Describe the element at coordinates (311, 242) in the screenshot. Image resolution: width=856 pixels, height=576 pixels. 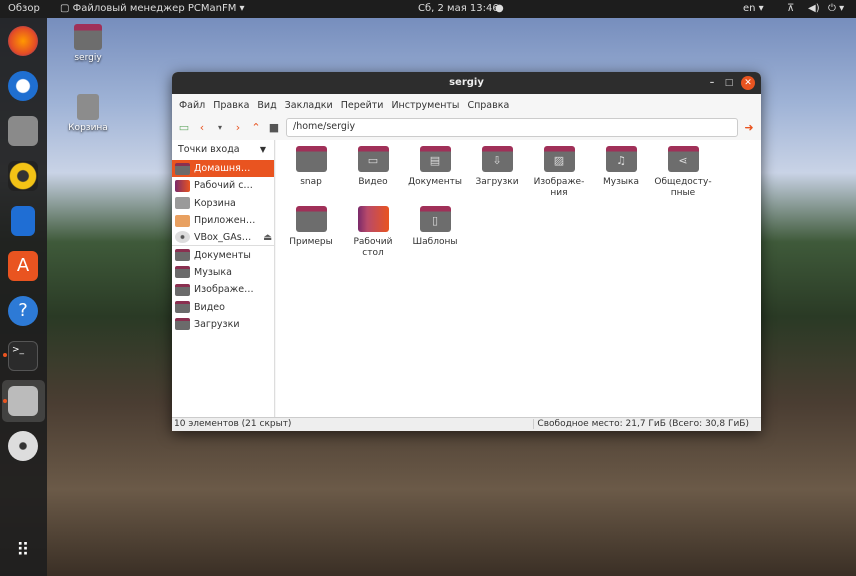
I see `file-name: Примеры` at that location.